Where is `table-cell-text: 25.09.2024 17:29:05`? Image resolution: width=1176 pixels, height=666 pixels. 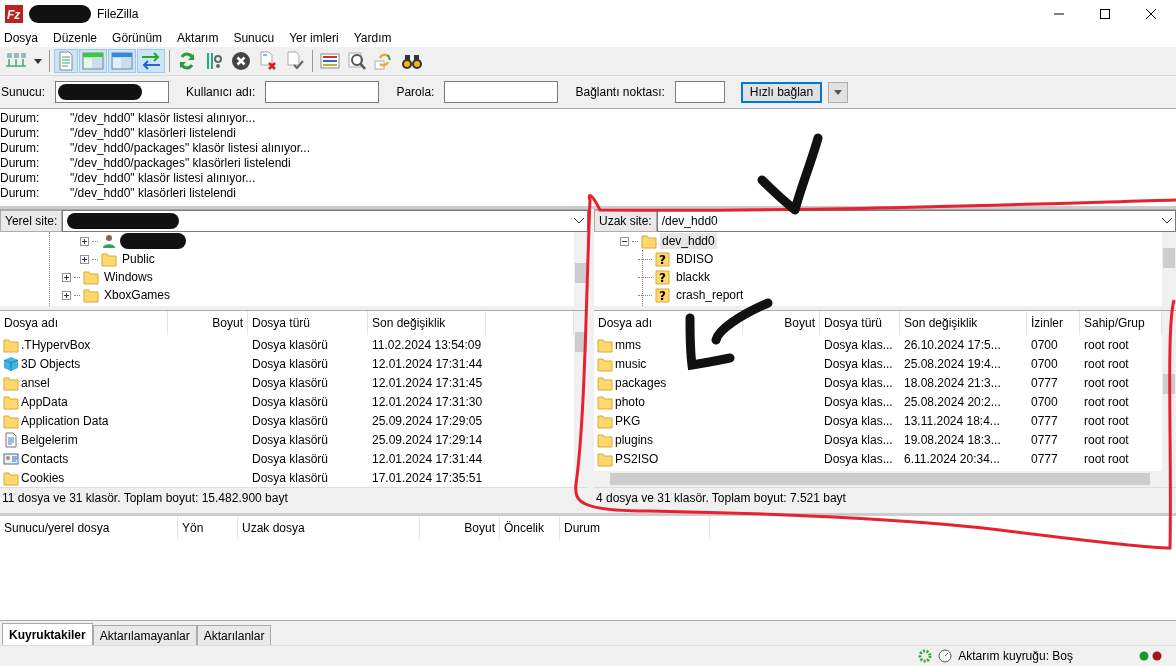
table-cell-text: 25.09.2024 17:29:05 is located at coordinates (427, 420).